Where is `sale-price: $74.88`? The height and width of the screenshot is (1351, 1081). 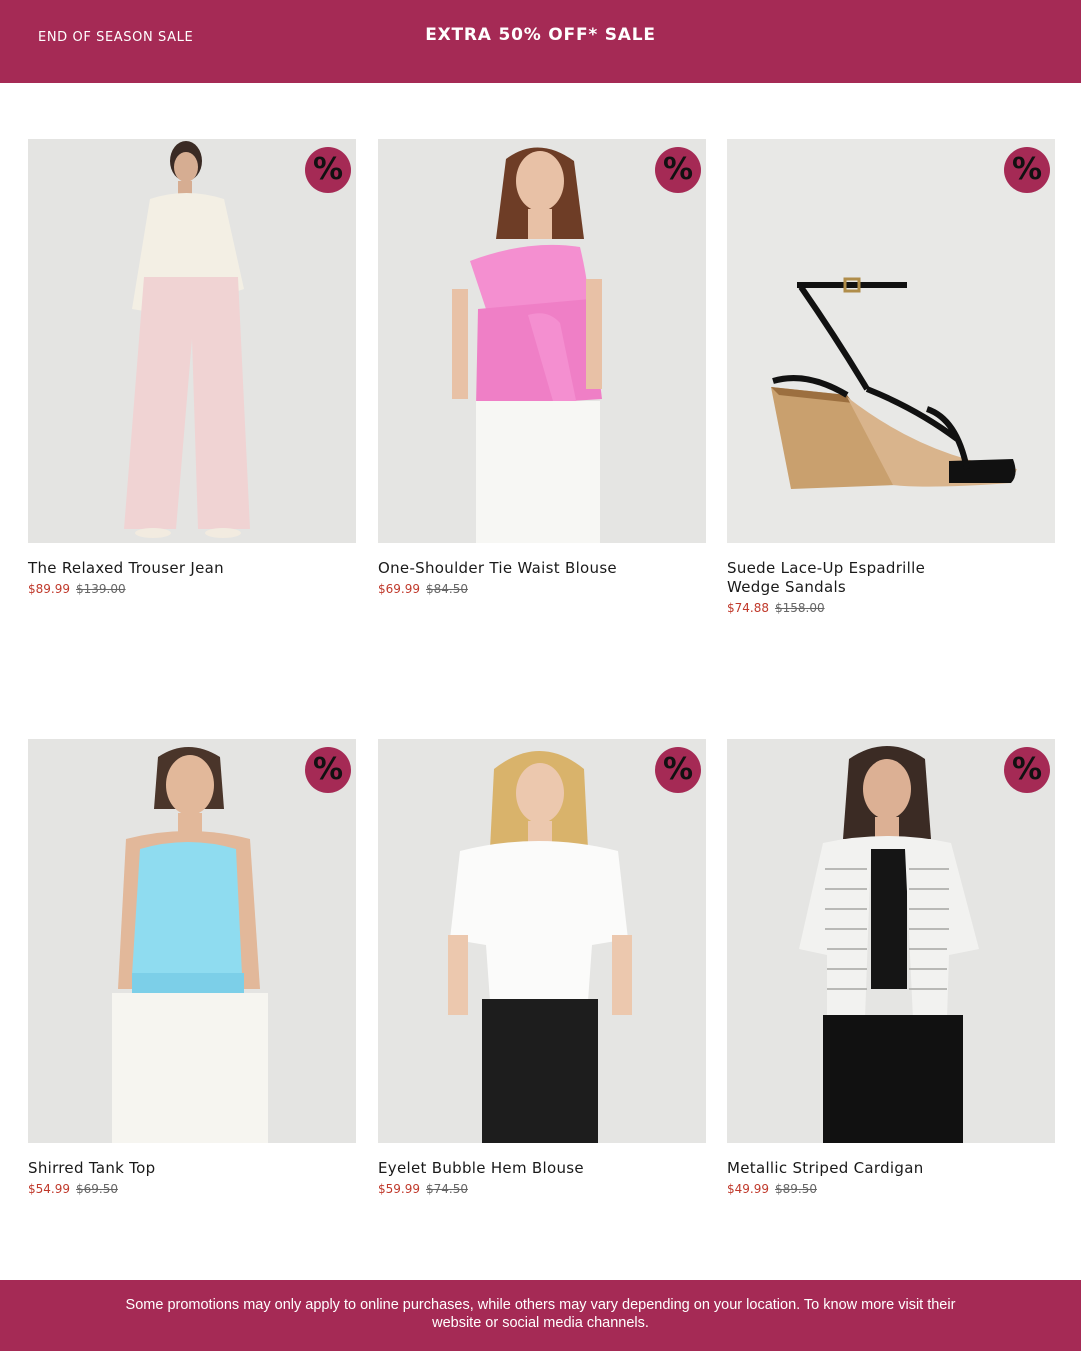
sale-price: $74.88 is located at coordinates (748, 608).